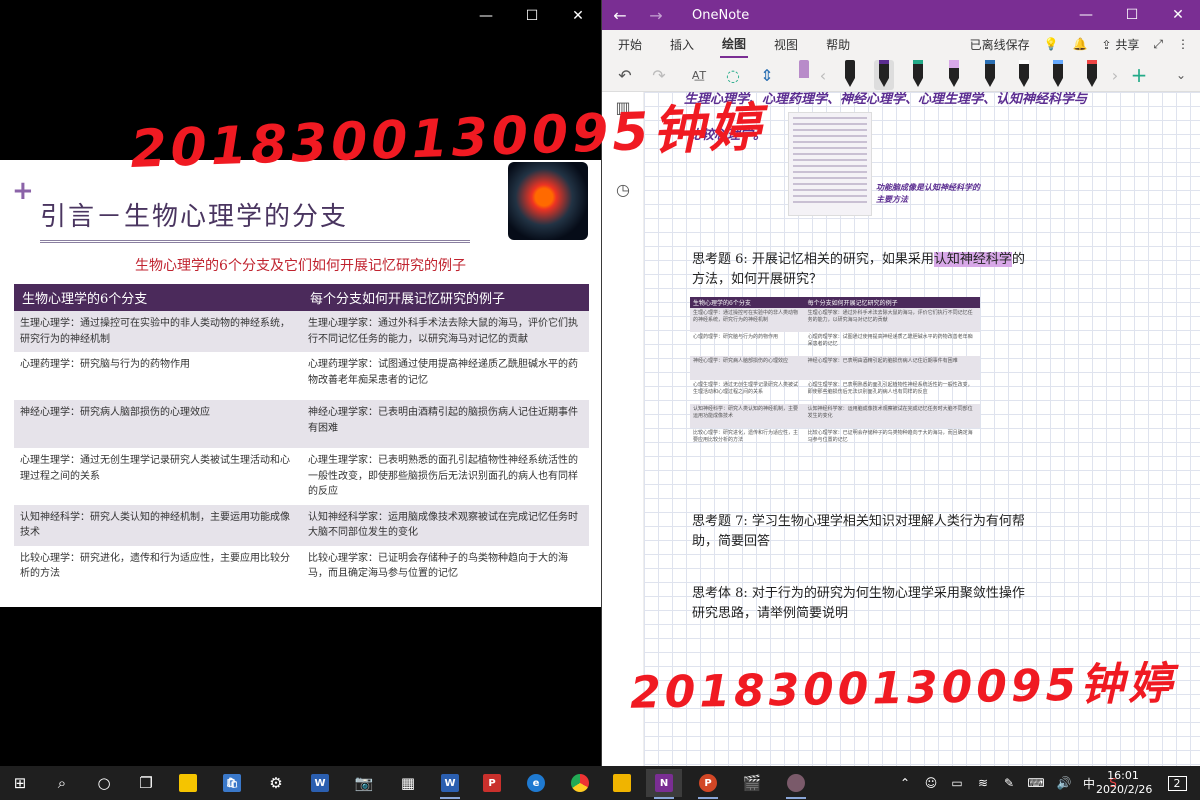  Describe the element at coordinates (1183, 44) in the screenshot. I see `more-icon: ⋮` at that location.